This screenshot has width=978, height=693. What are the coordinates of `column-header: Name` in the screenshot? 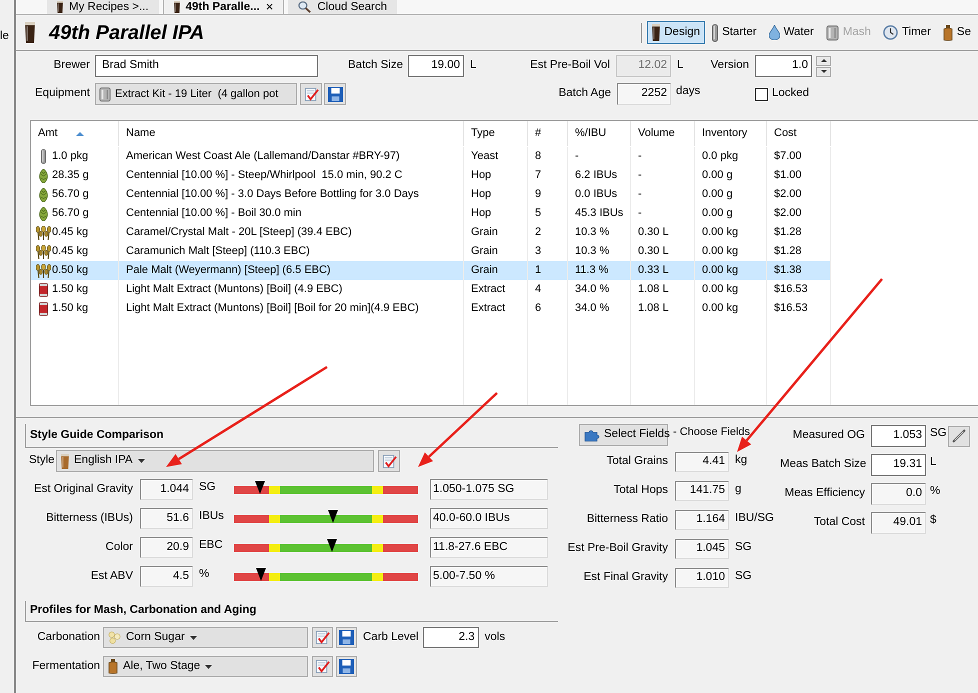 It's located at (291, 133).